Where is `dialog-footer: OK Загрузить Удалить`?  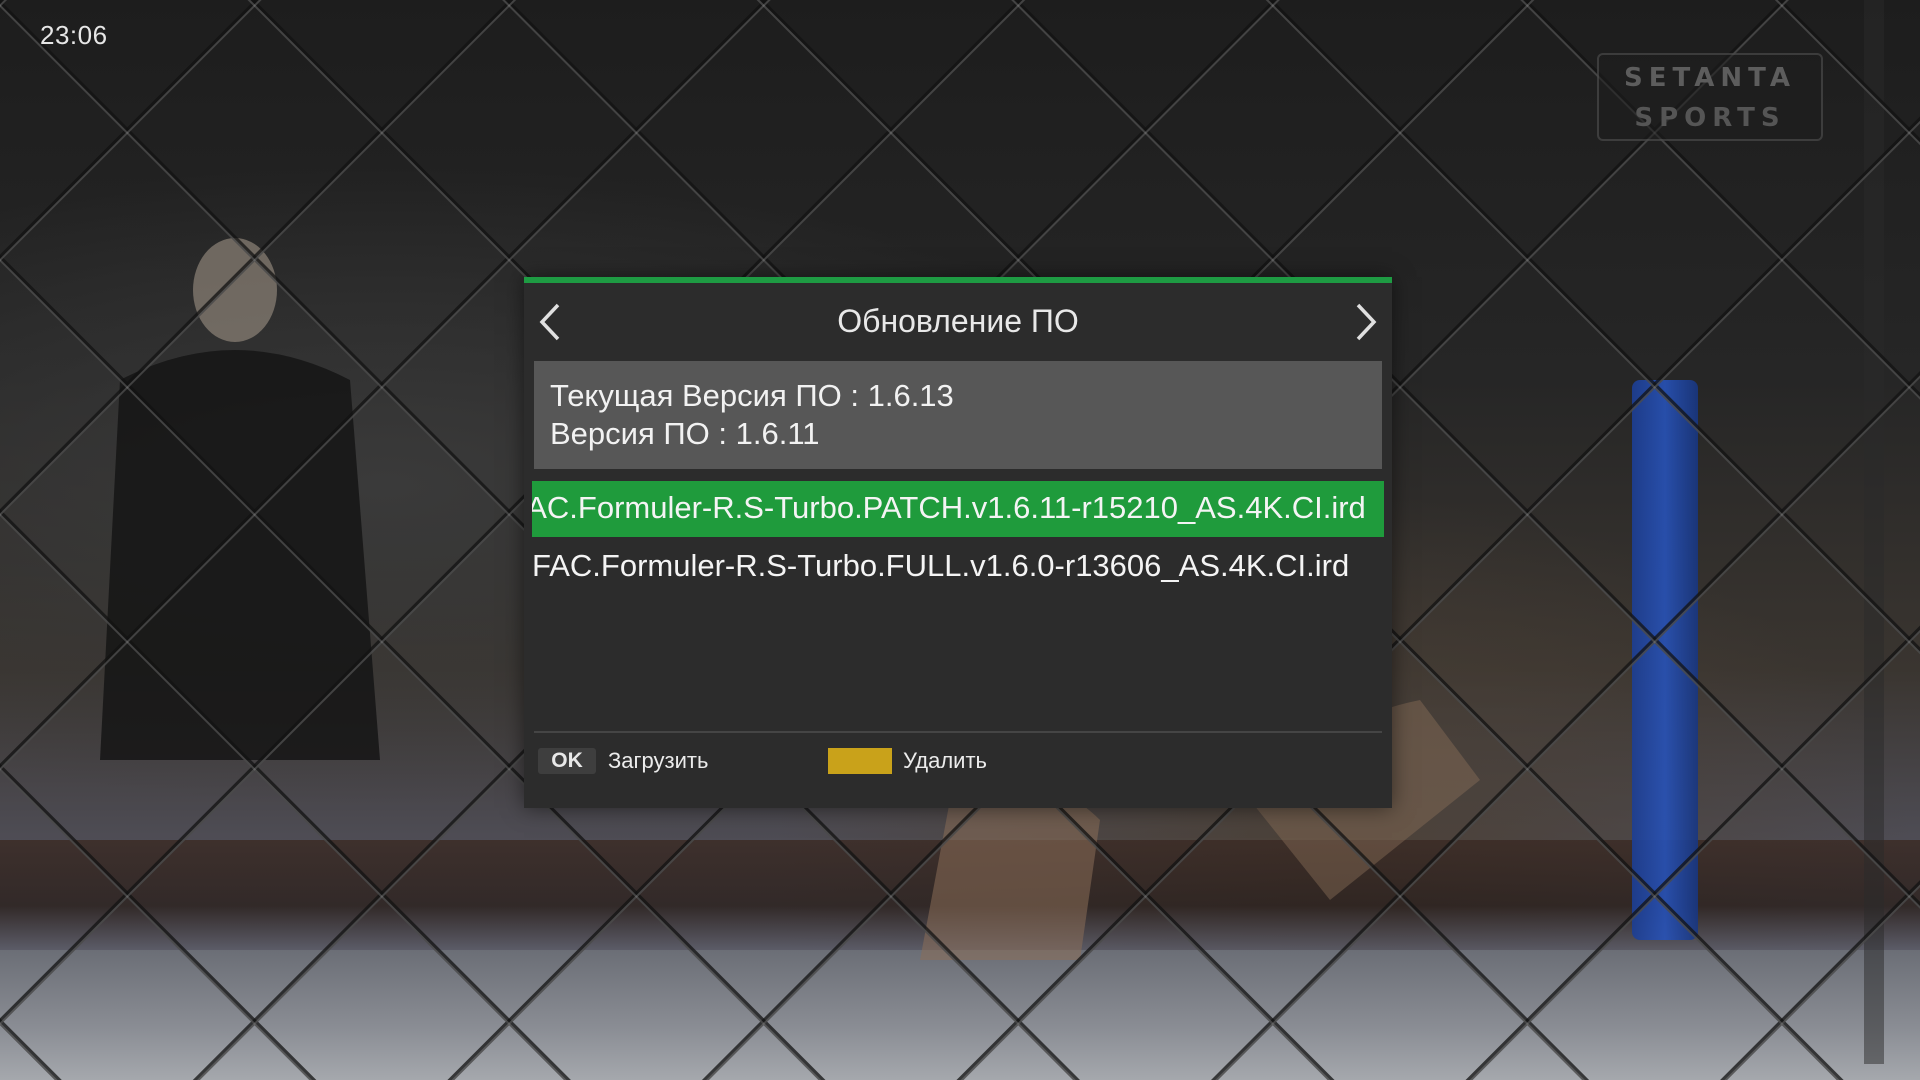 dialog-footer: OK Загрузить Удалить is located at coordinates (958, 761).